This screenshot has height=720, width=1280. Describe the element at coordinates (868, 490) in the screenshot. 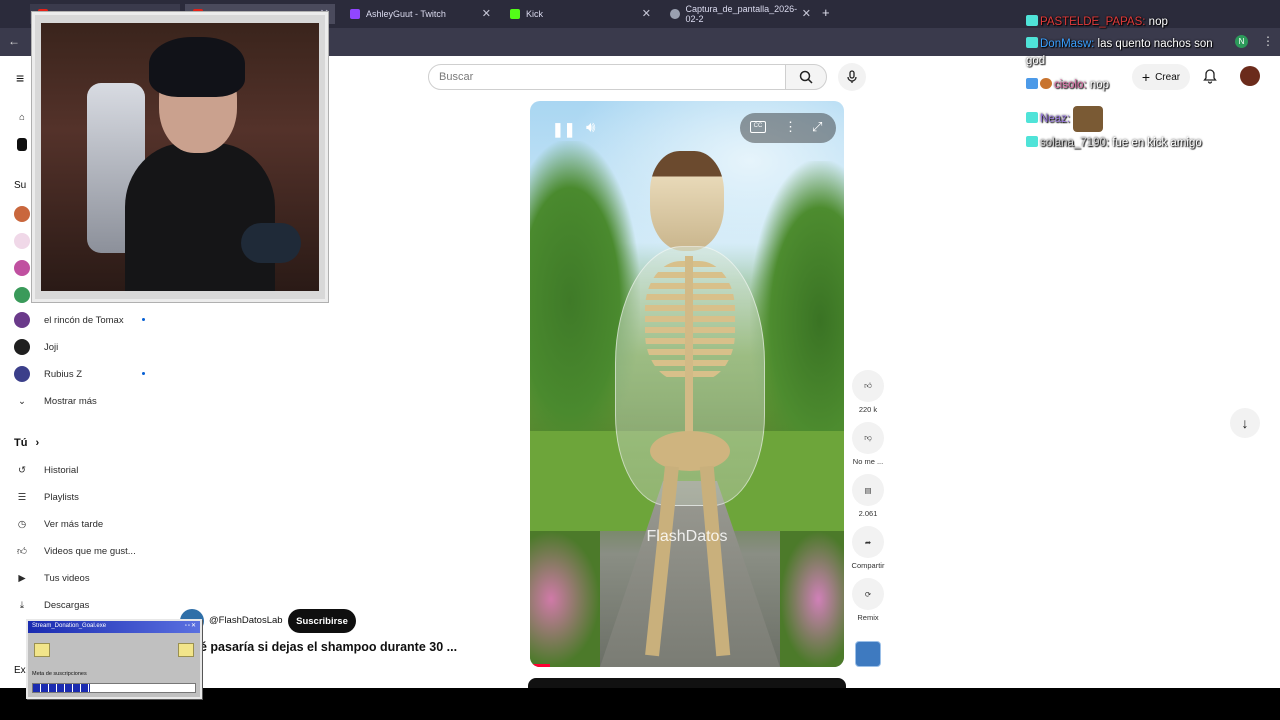

I see `comment-icon: ▤` at that location.